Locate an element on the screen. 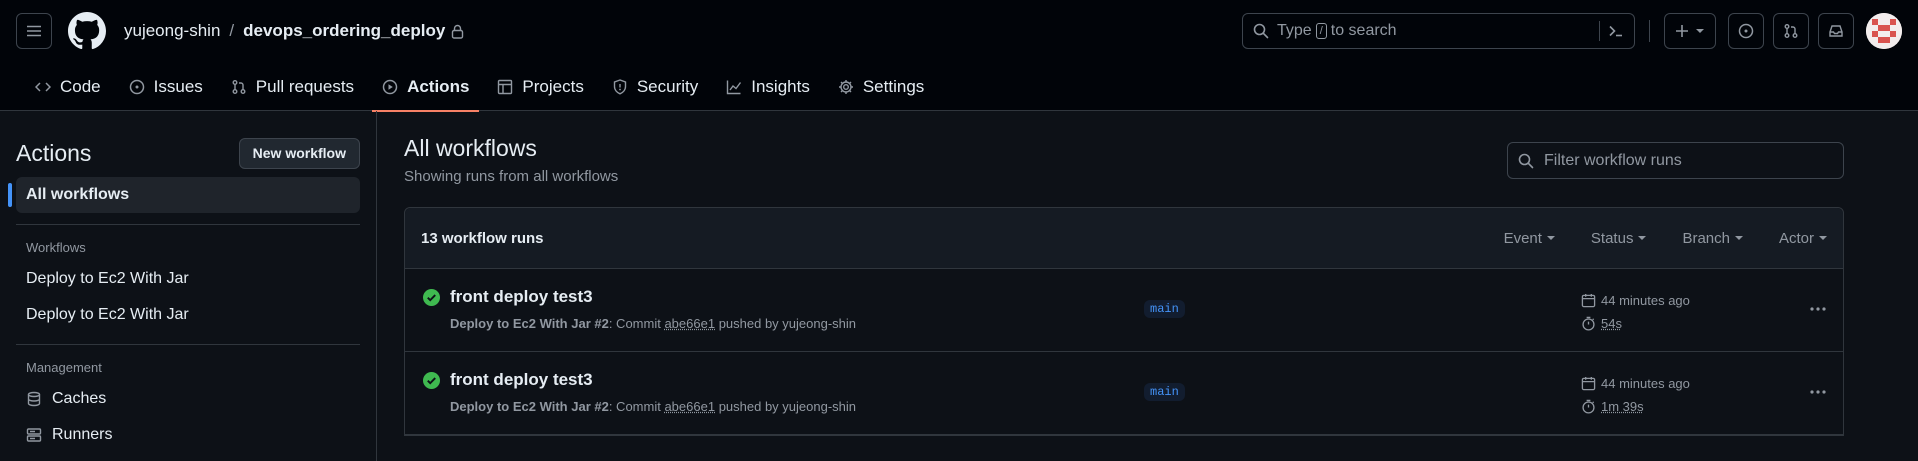  header-divider is located at coordinates (1649, 31).